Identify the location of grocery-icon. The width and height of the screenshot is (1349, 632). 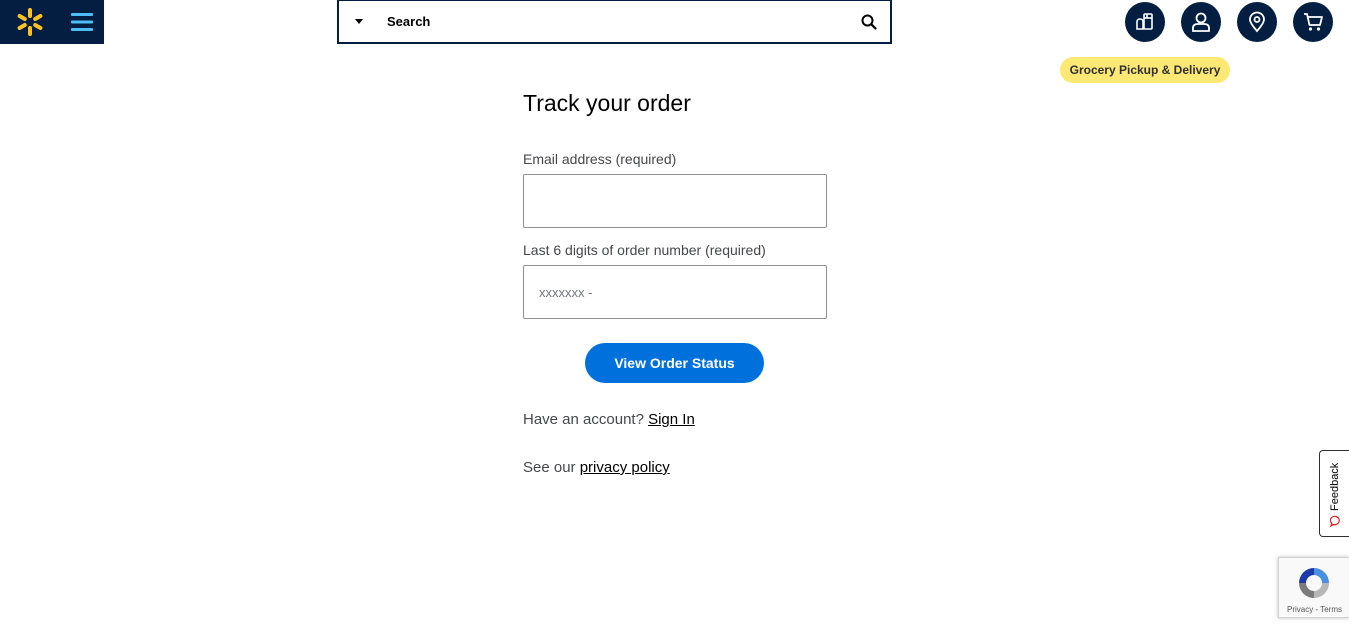
(1144, 21).